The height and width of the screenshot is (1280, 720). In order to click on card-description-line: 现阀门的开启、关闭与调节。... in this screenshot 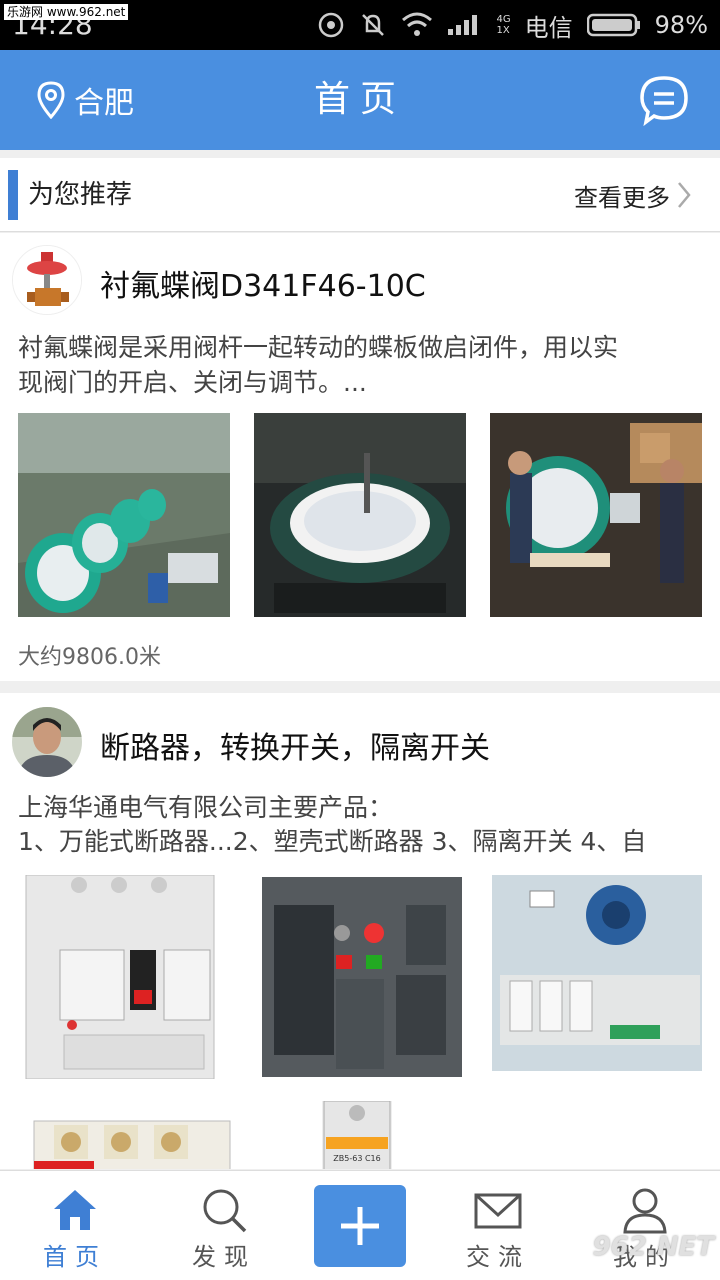, I will do `click(192, 382)`.